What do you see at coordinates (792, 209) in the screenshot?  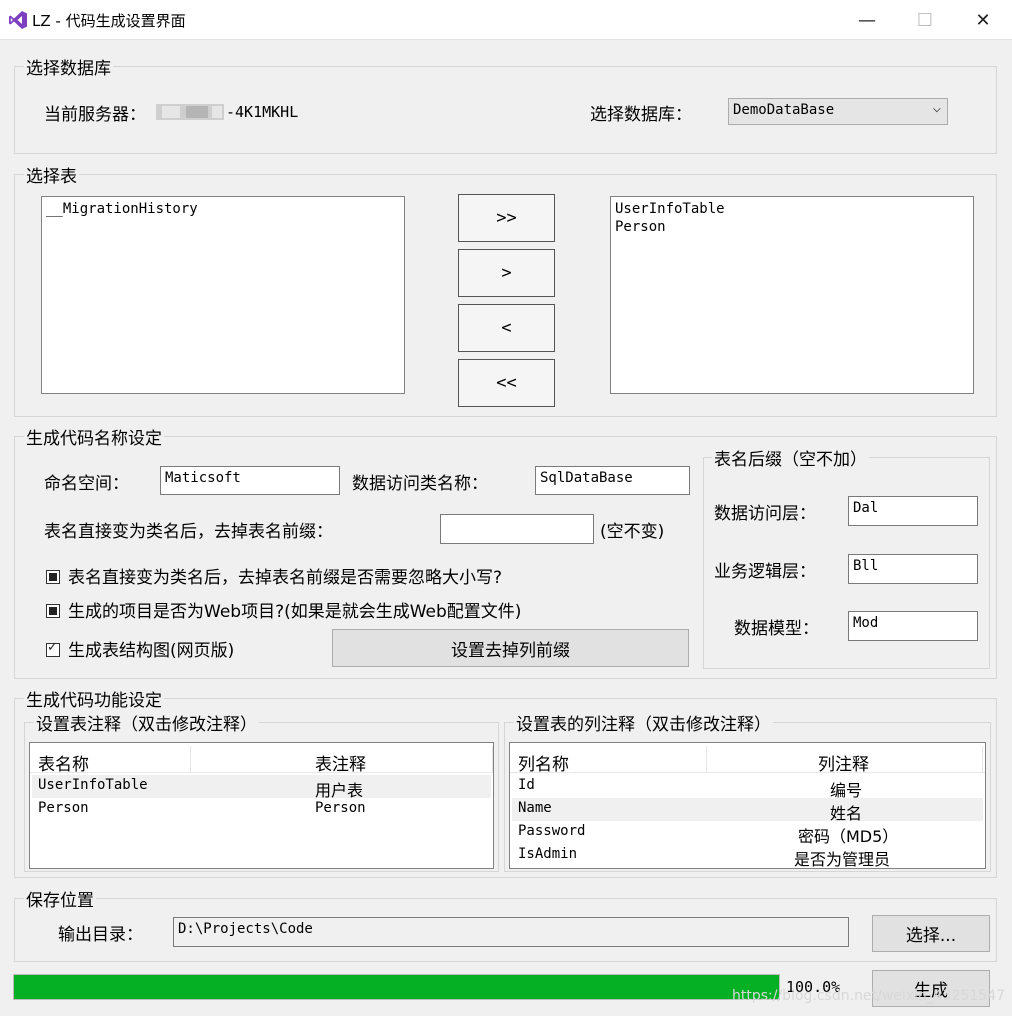 I see `list-item: UserInfoTable` at bounding box center [792, 209].